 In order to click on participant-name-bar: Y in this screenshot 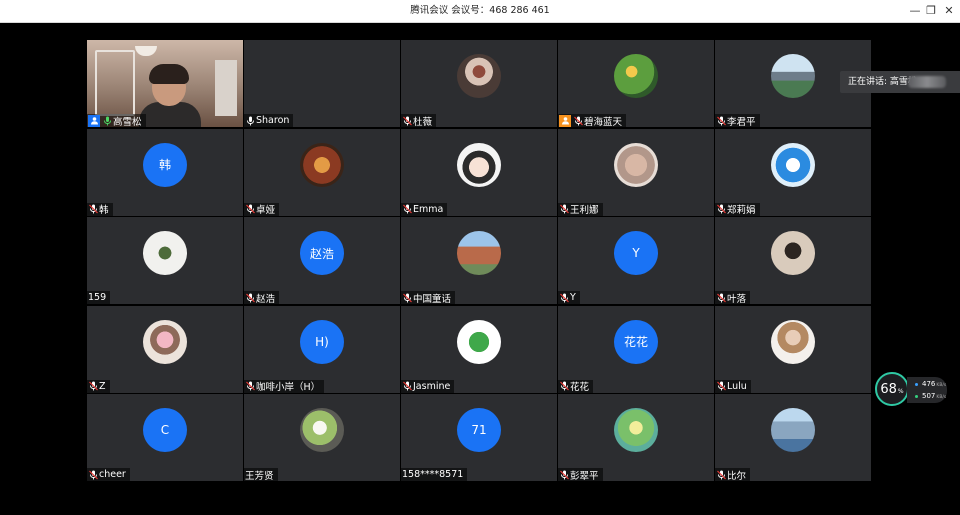, I will do `click(569, 297)`.